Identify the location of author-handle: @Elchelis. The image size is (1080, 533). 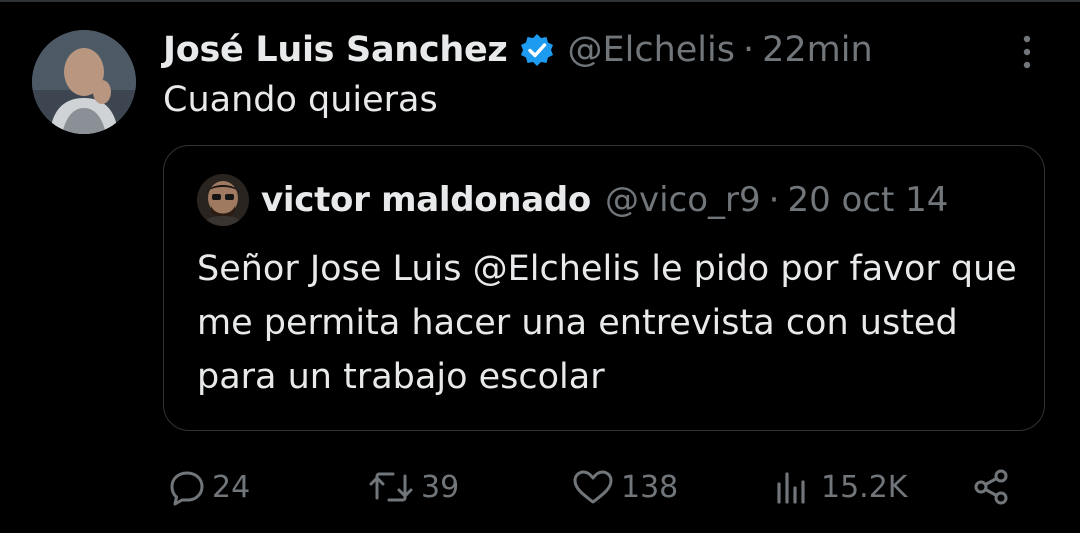
(650, 50).